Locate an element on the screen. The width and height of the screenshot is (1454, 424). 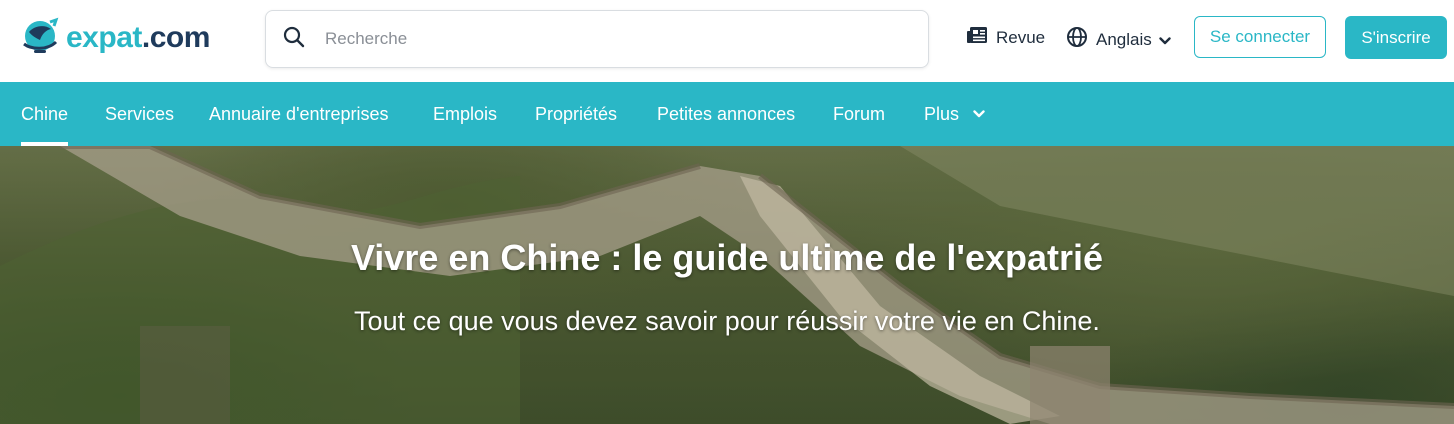
search-bar is located at coordinates (597, 39).